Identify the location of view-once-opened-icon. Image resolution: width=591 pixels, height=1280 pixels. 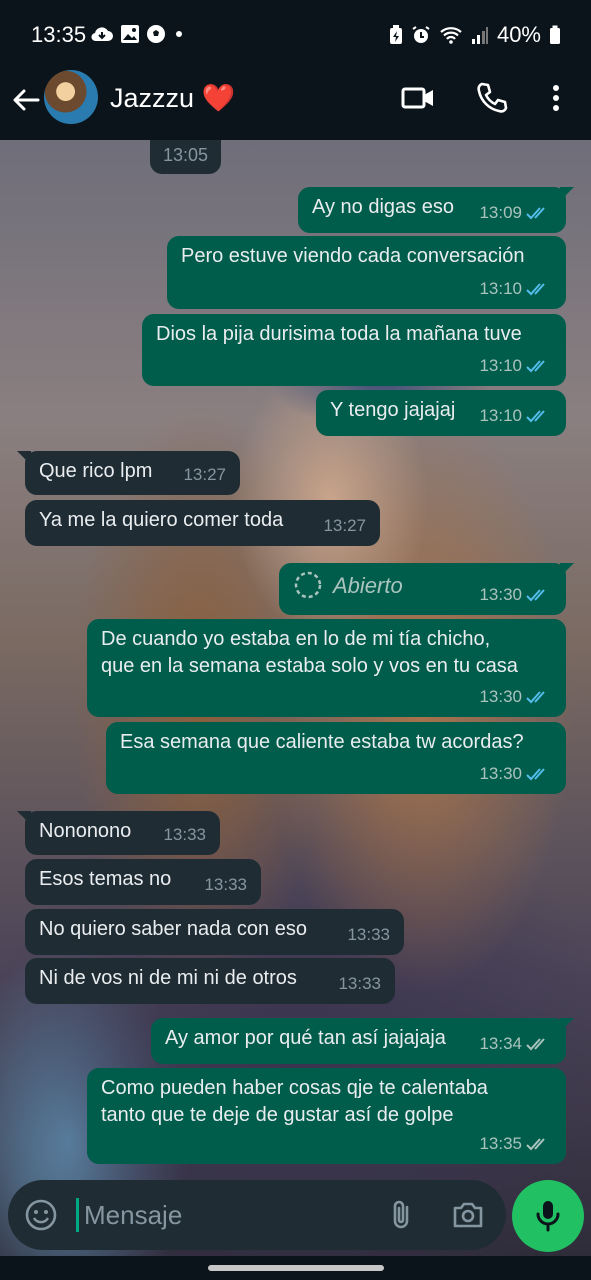
(308, 585).